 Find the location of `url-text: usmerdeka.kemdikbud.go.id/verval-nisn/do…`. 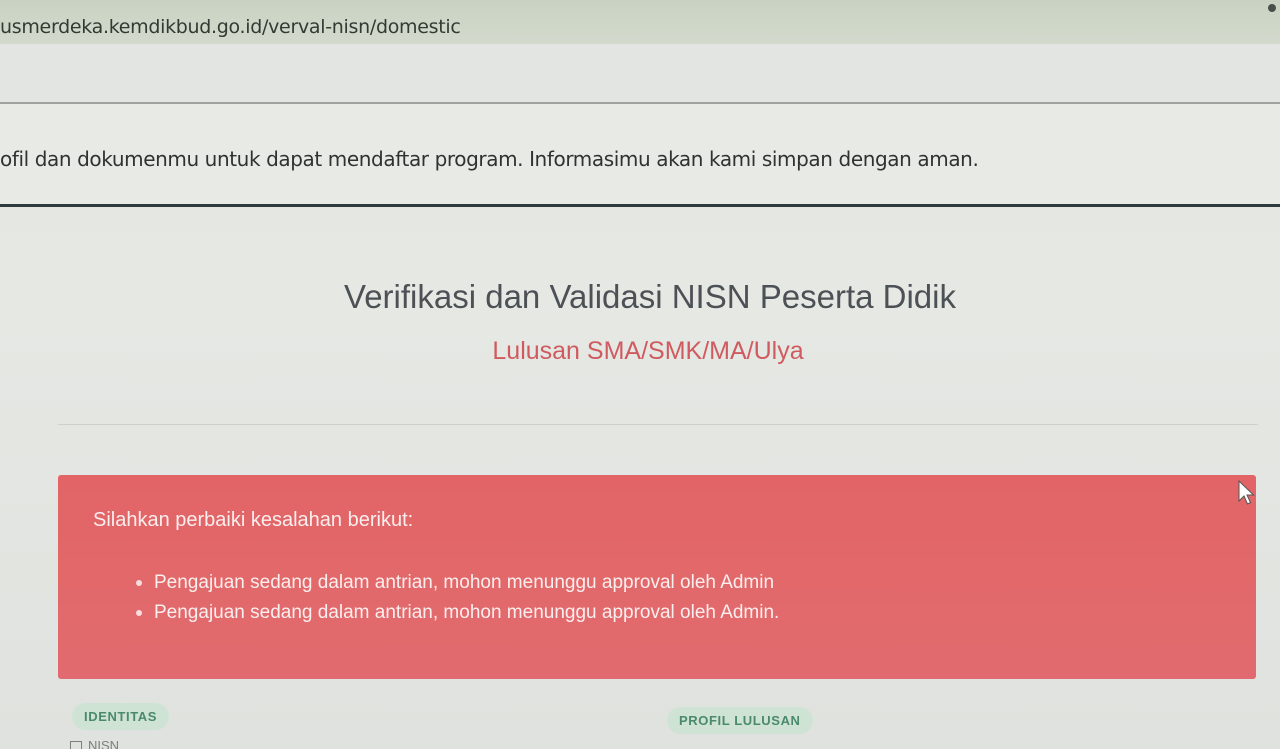

url-text: usmerdeka.kemdikbud.go.id/verval-nisn/do… is located at coordinates (230, 27).